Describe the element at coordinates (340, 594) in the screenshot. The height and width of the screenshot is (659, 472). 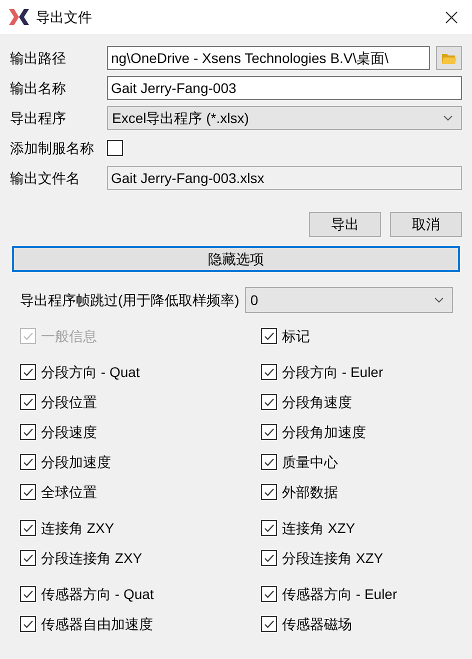
I see `option-label: 传感器方向 - Euler` at that location.